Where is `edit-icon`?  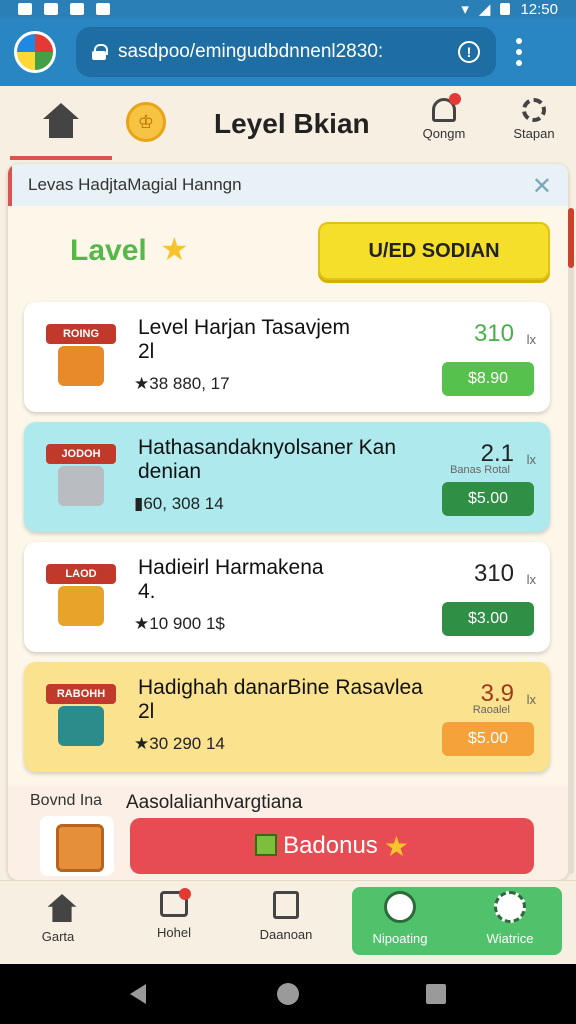 edit-icon is located at coordinates (286, 905).